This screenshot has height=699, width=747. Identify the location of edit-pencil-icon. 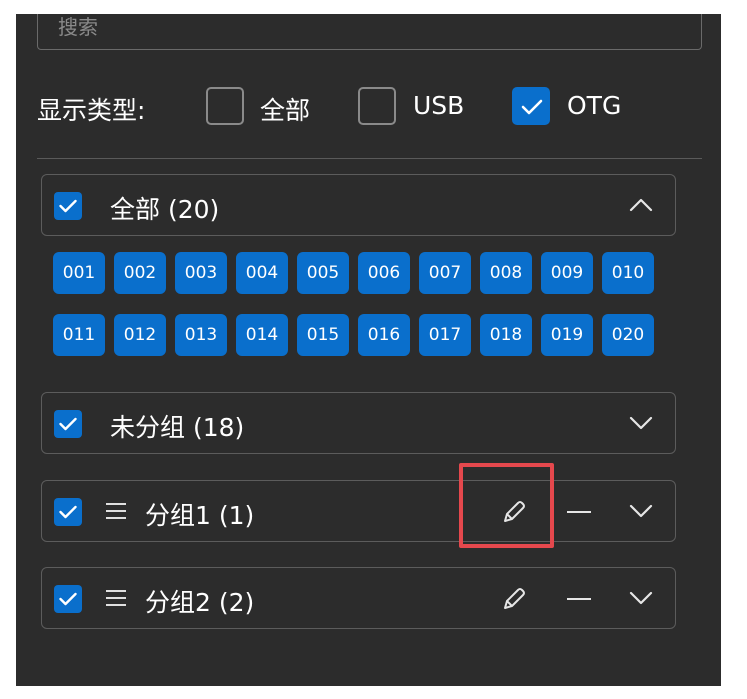
(513, 600).